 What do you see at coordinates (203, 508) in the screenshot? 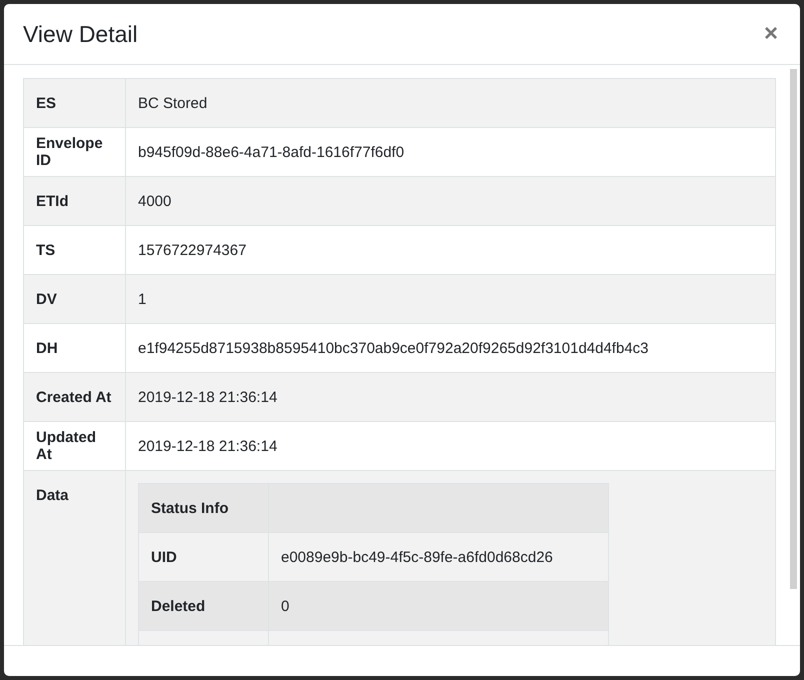
I see `table-cell: Status Info` at bounding box center [203, 508].